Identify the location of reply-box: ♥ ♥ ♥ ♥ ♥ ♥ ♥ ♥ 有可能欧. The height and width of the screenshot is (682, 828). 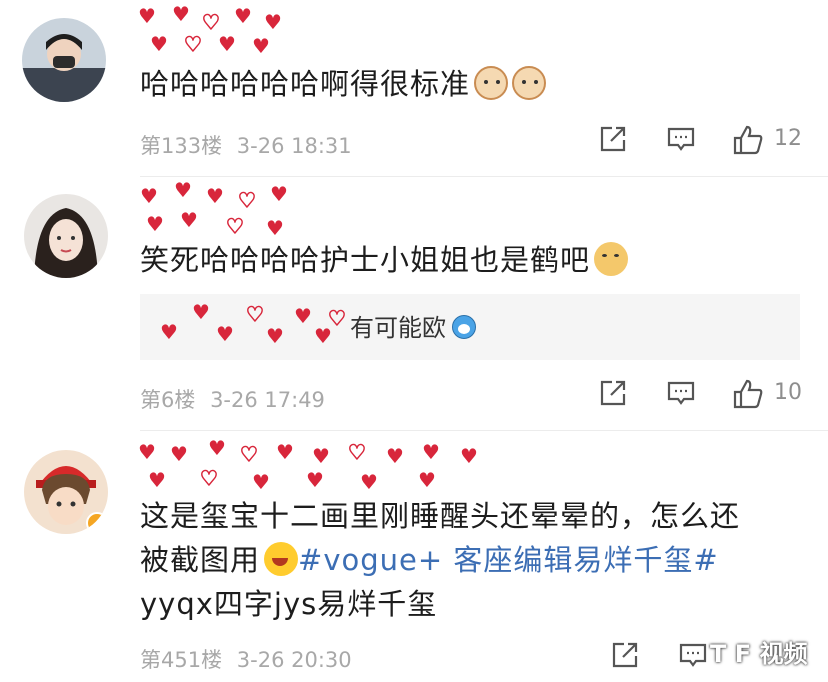
(470, 327).